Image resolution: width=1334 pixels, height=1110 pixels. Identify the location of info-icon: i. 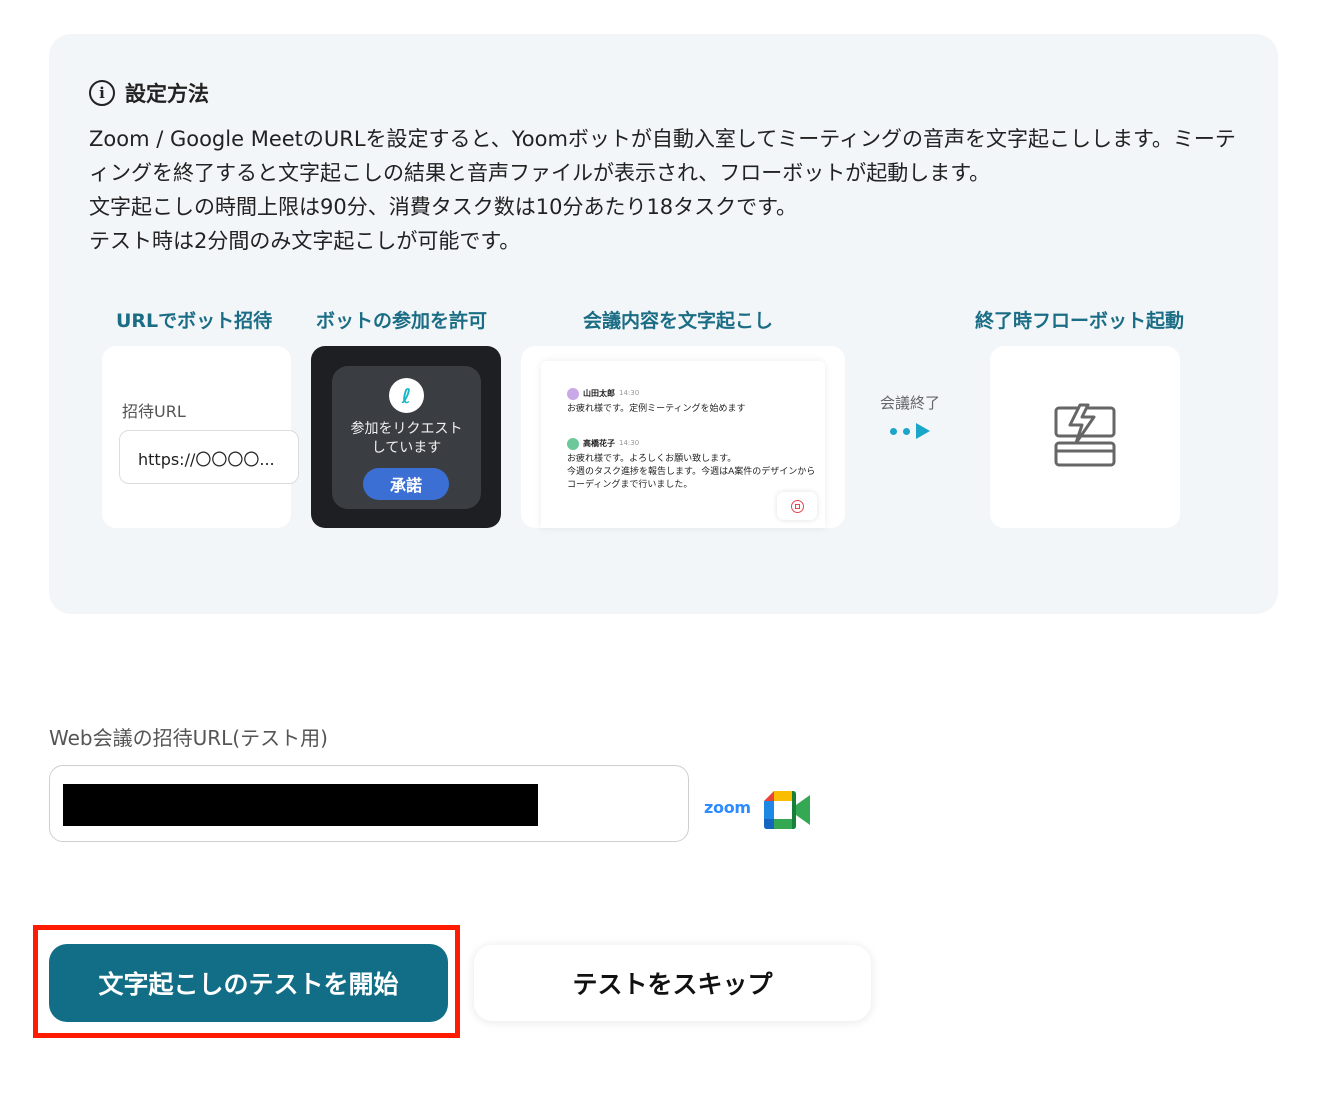
(102, 93).